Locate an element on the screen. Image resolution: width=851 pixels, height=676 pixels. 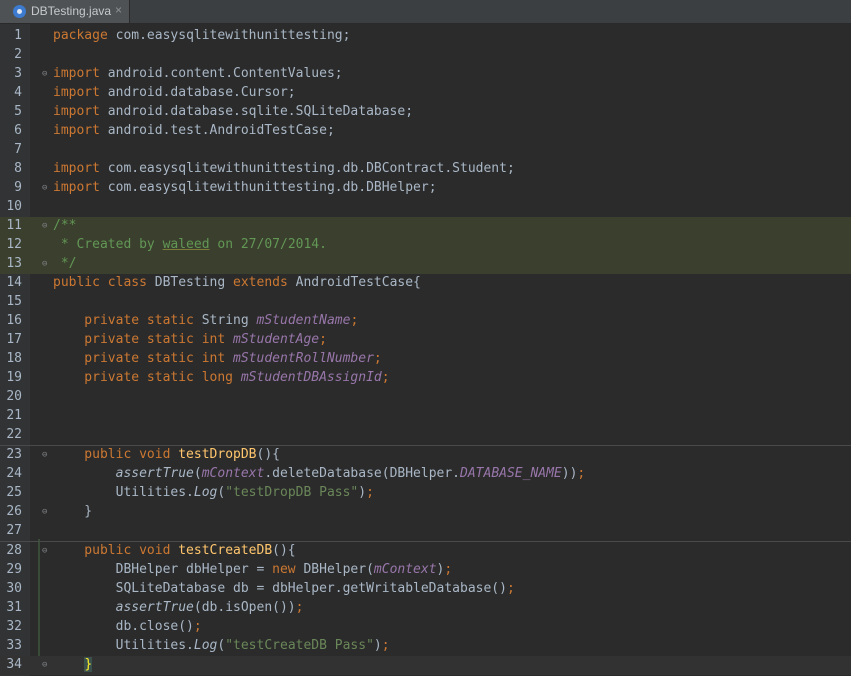
code-line: 25 Utilities.Log("testDropDB Pass"); is located at coordinates (425, 493).